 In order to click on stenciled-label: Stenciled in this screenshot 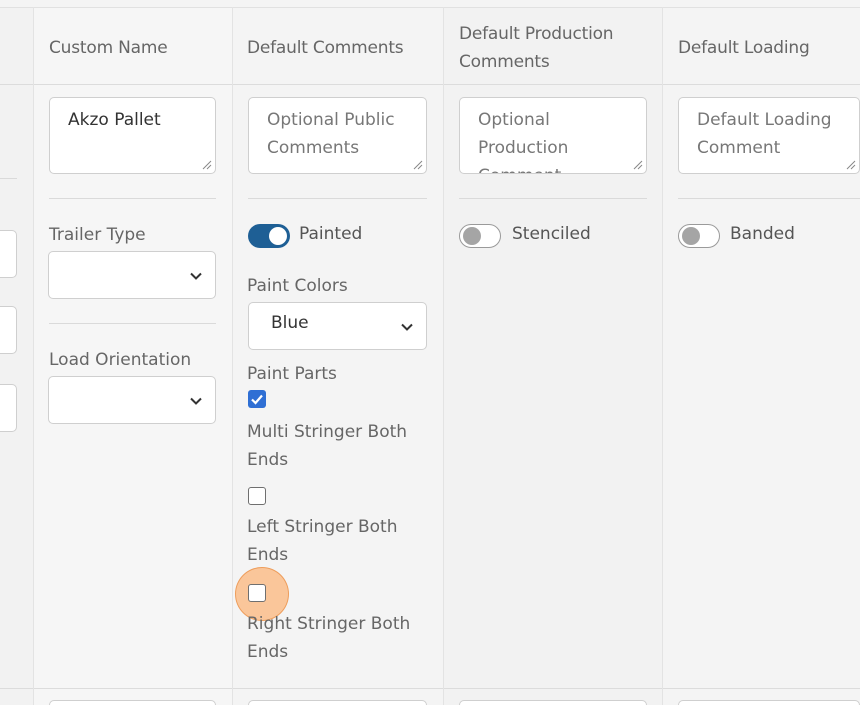, I will do `click(551, 234)`.